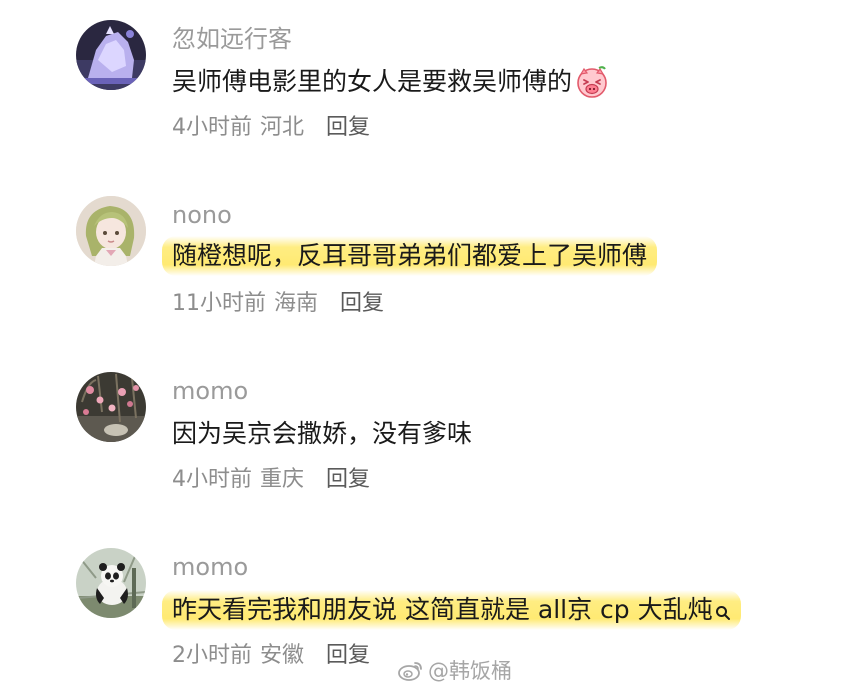  I want to click on comment-text-wrap: 随橙想呢，反耳哥哥弟弟们都爱上了吴师傅, so click(410, 256).